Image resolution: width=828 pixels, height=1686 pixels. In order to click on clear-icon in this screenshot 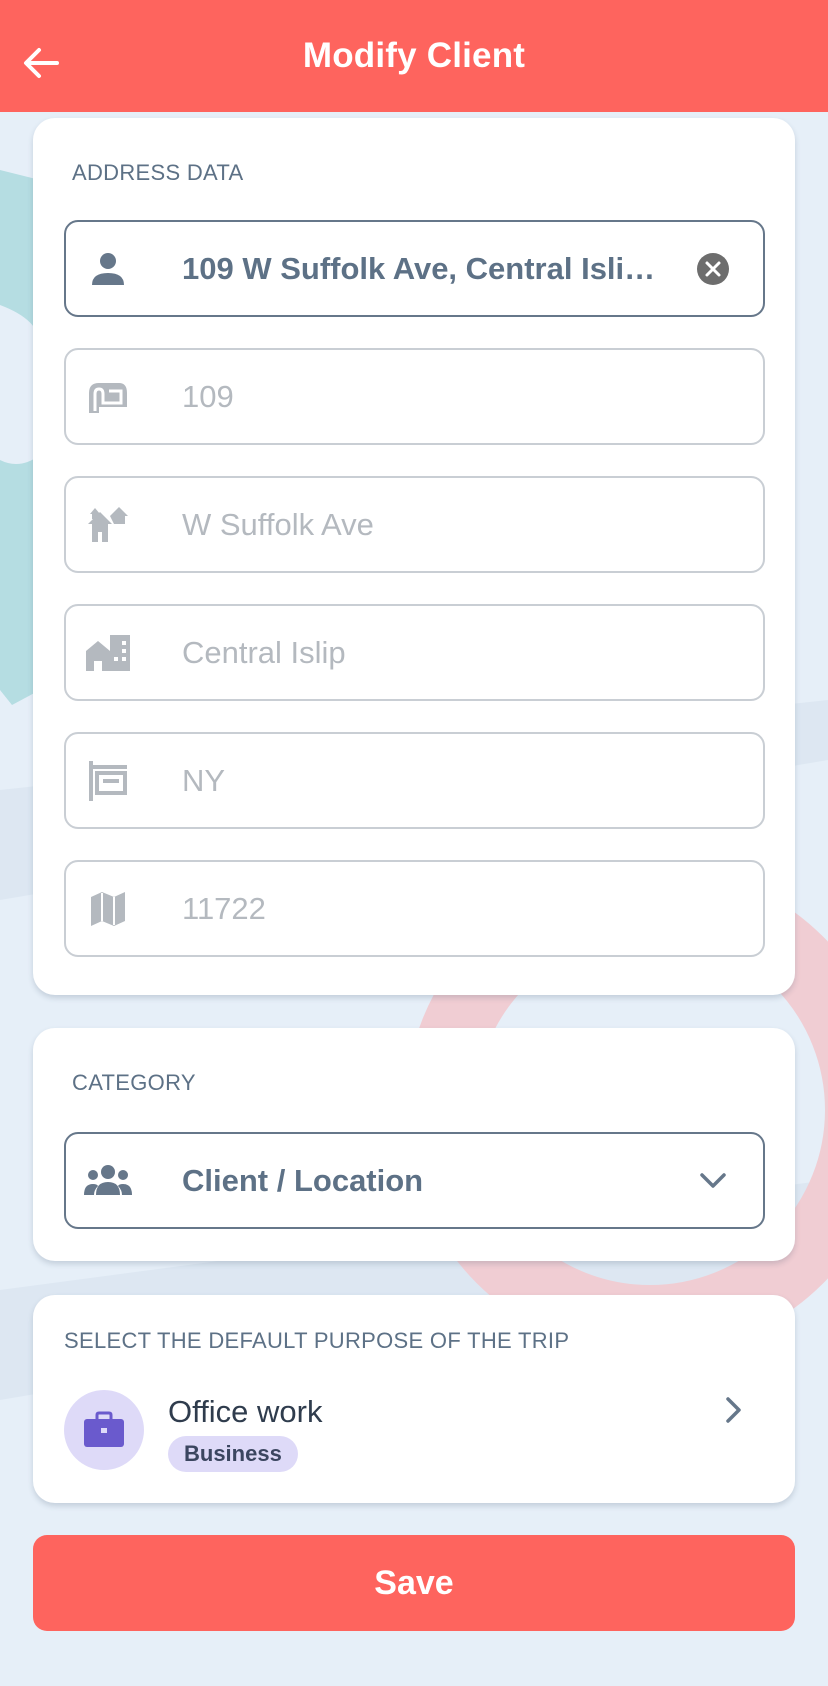, I will do `click(713, 268)`.